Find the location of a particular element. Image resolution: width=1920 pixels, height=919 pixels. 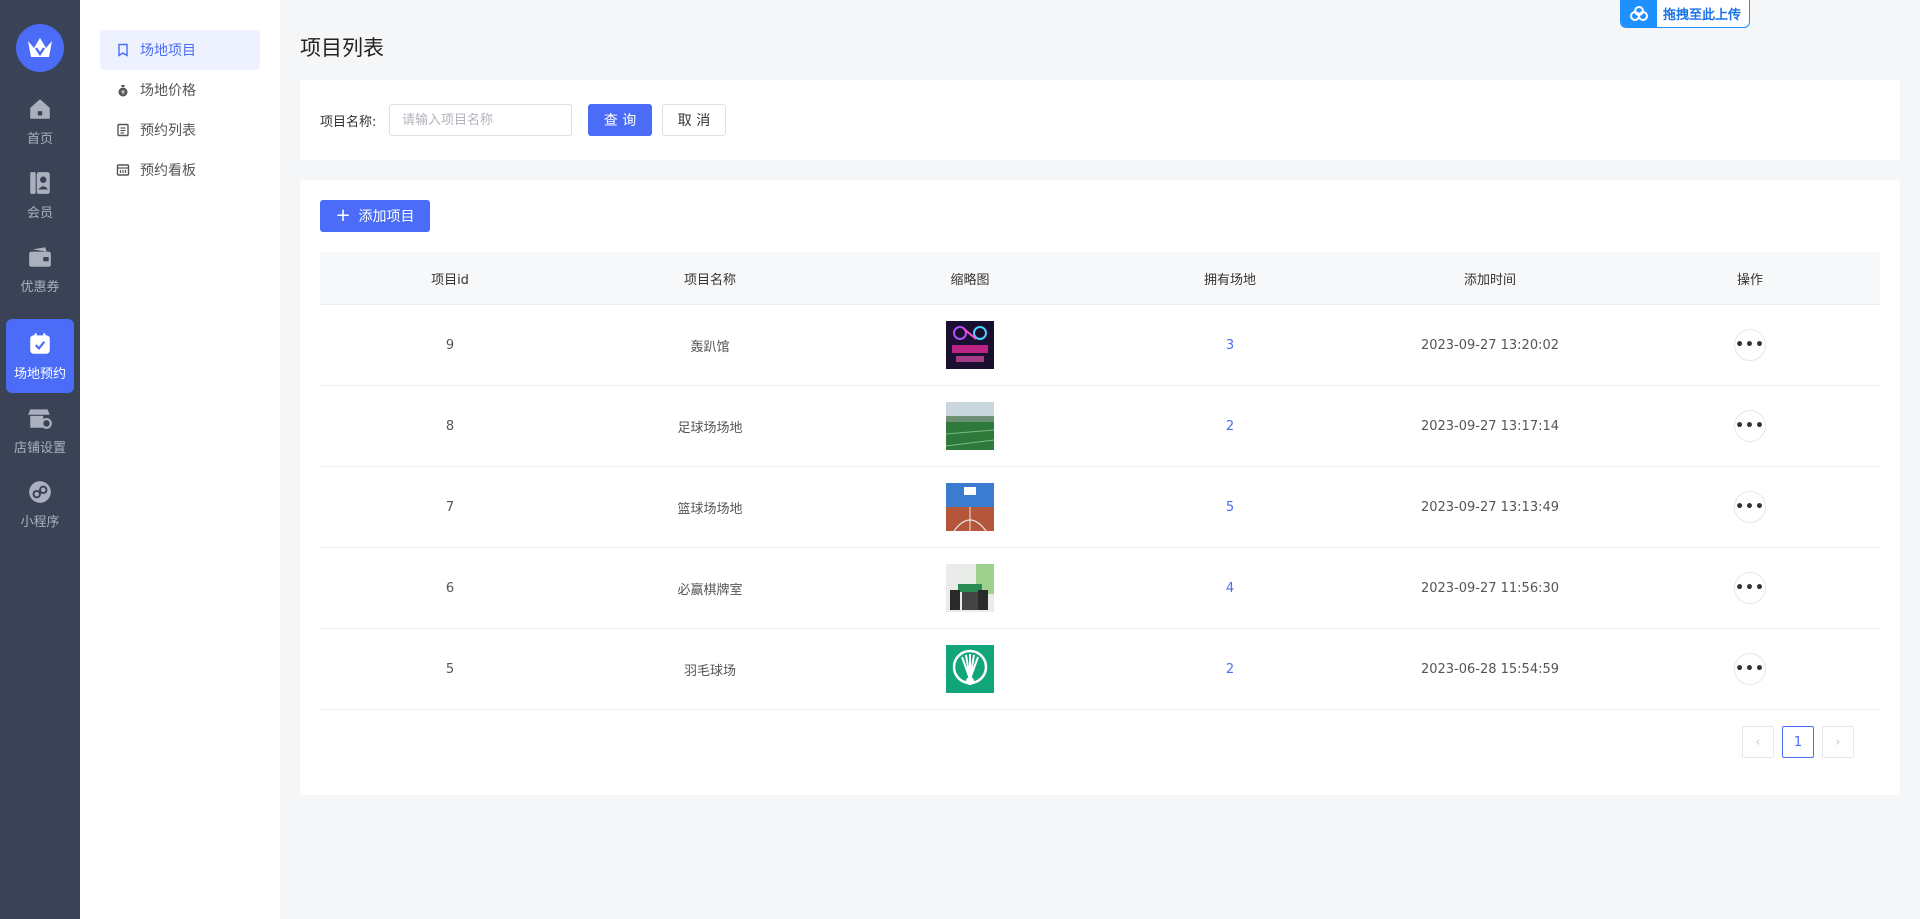

subnav-booking-board: 预约看板 is located at coordinates (180, 170).